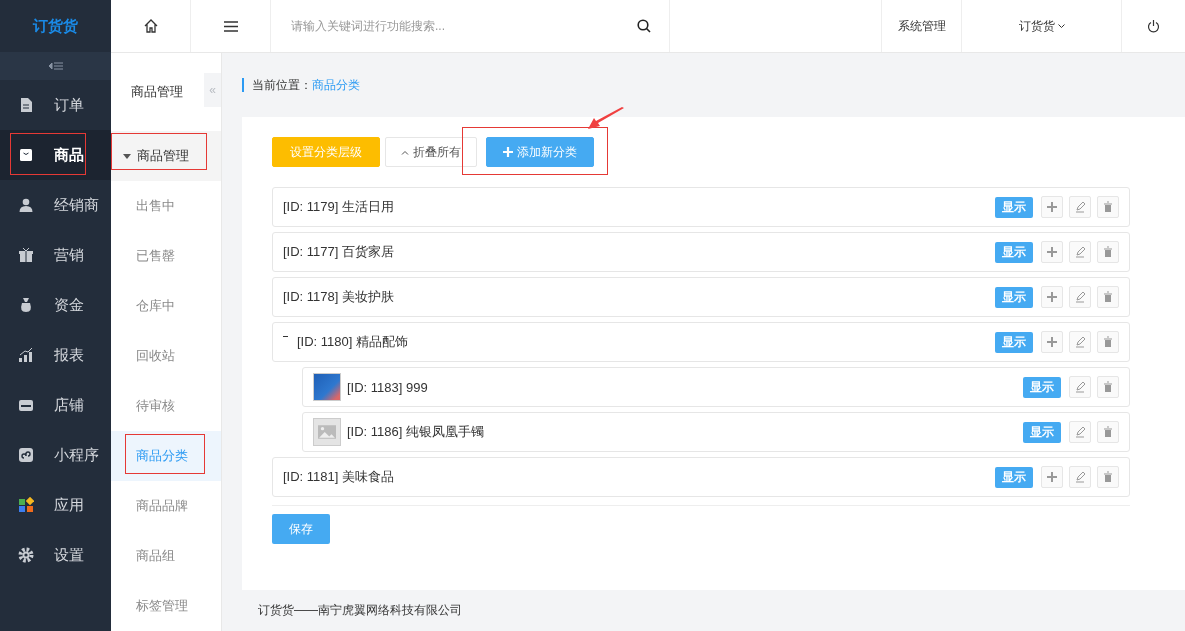 This screenshot has height=631, width=1185. Describe the element at coordinates (431, 152) in the screenshot. I see `collapse-all-button: 折叠所有` at that location.